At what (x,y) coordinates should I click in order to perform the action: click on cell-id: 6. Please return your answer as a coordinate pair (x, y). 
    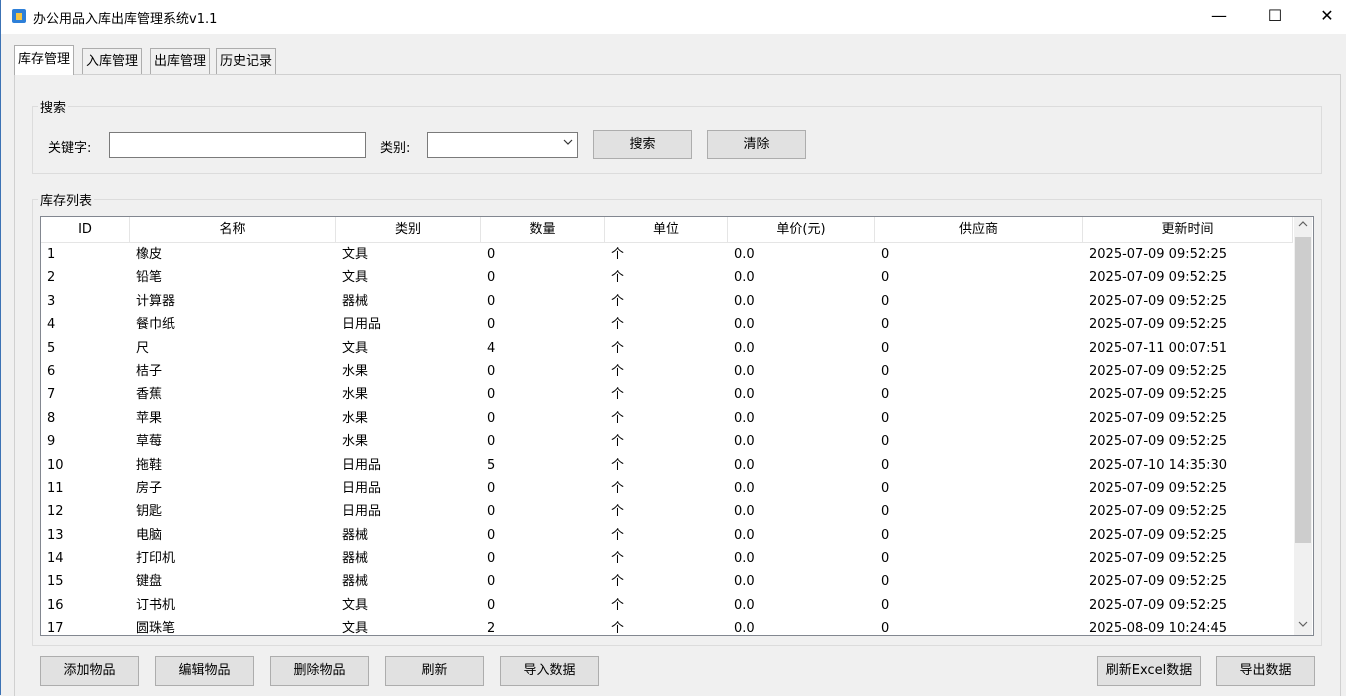
    Looking at the image, I should click on (51, 371).